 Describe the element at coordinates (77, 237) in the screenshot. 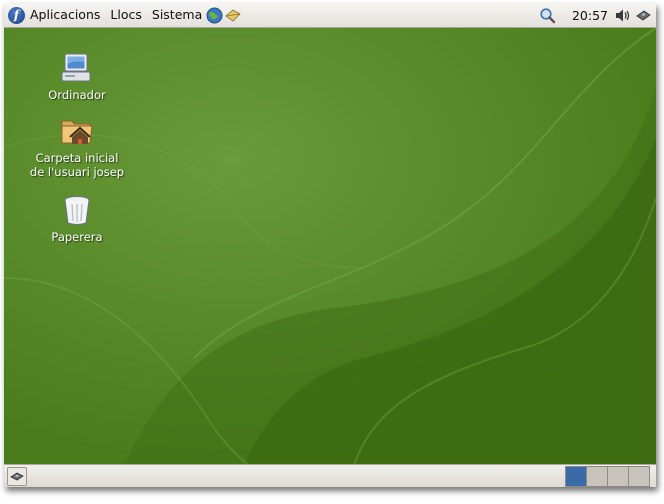

I see `desktop-icon-label: Paperera` at that location.